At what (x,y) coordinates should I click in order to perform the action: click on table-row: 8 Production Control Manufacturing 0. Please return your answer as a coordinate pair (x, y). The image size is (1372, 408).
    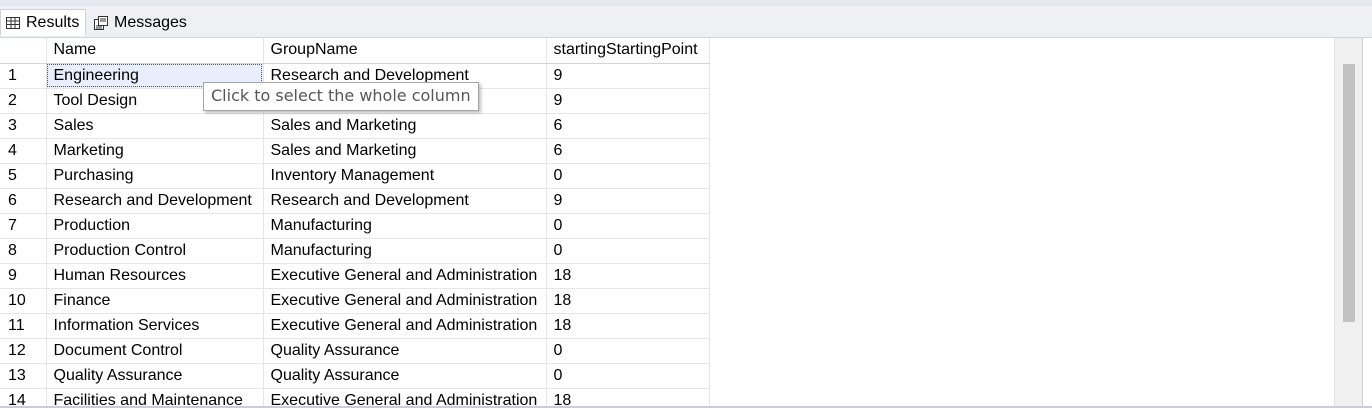
    Looking at the image, I should click on (355, 251).